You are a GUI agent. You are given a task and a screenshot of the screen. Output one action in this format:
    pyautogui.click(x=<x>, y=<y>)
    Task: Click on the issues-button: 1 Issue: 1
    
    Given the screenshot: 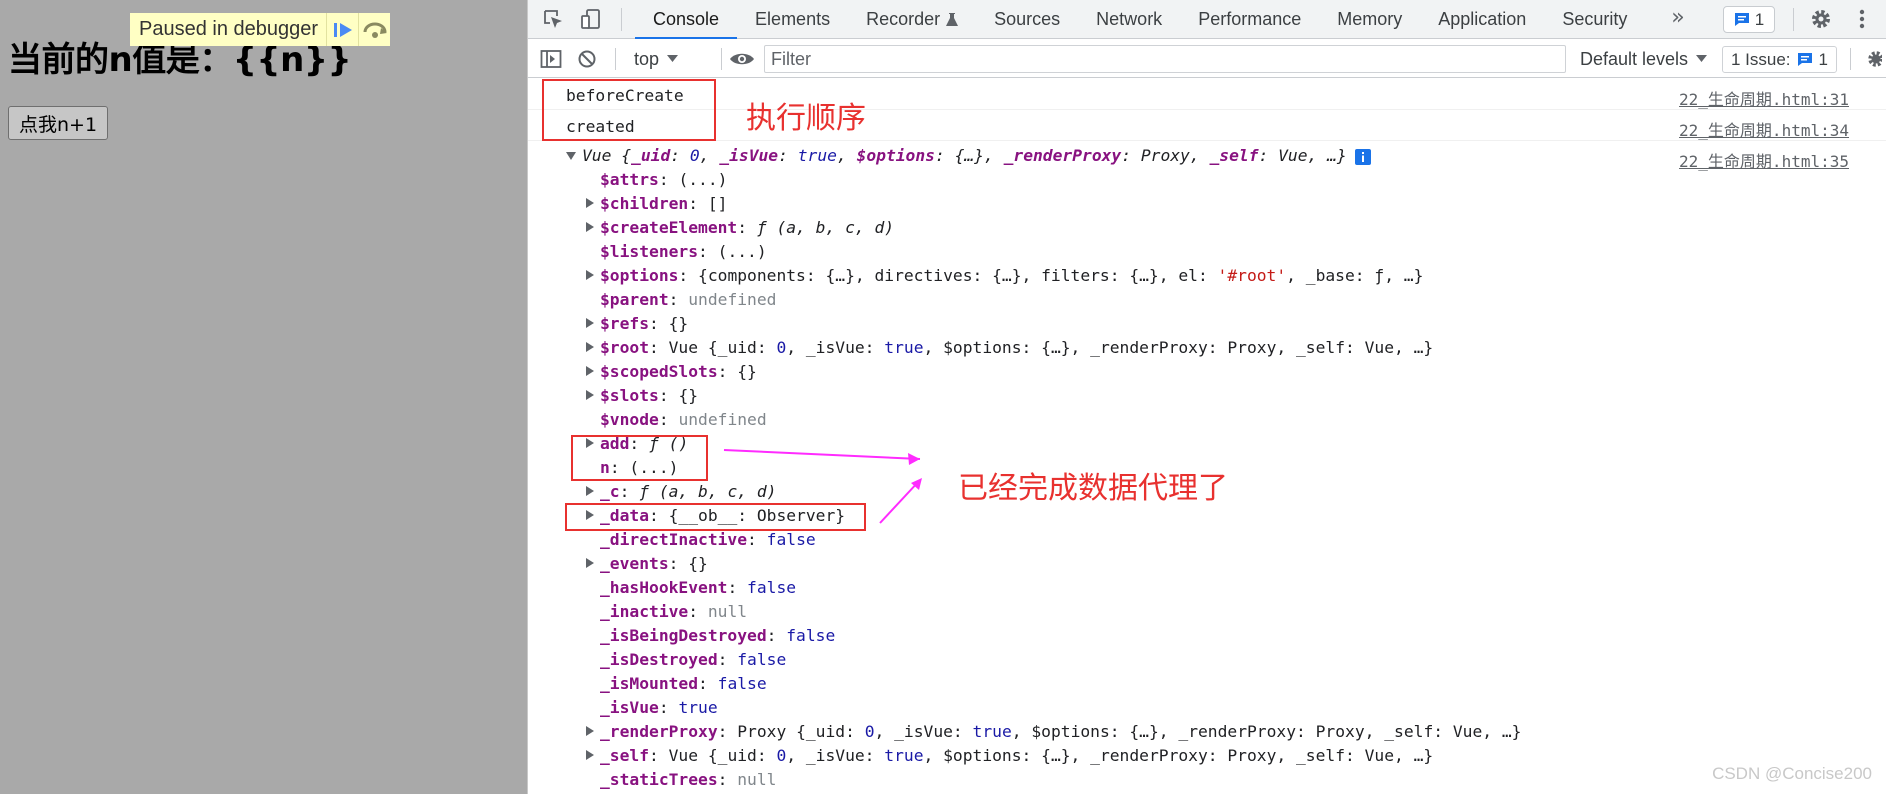 What is the action you would take?
    pyautogui.click(x=1779, y=59)
    